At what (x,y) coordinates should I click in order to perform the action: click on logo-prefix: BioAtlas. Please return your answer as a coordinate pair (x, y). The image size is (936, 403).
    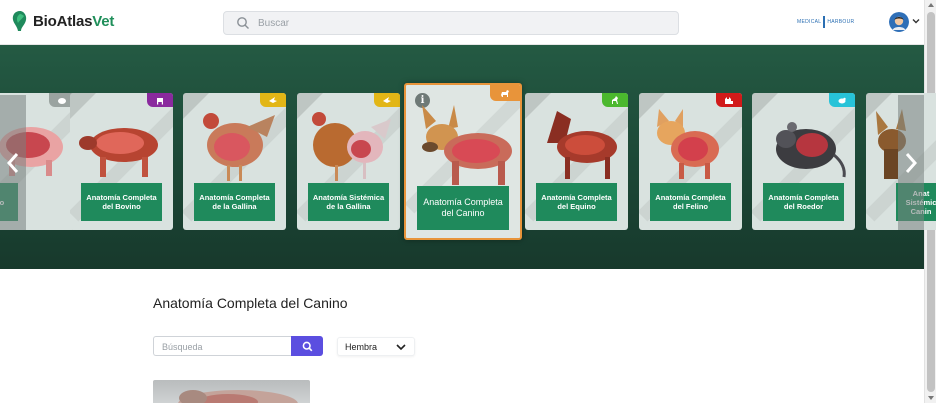
    Looking at the image, I should click on (63, 21).